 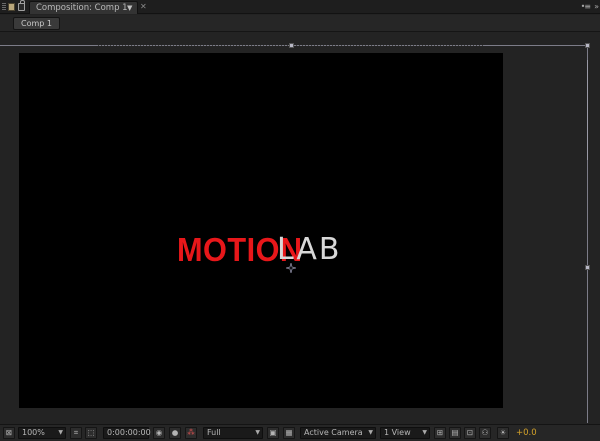 I want to click on color-channels-icon: ⁂, so click(x=191, y=432).